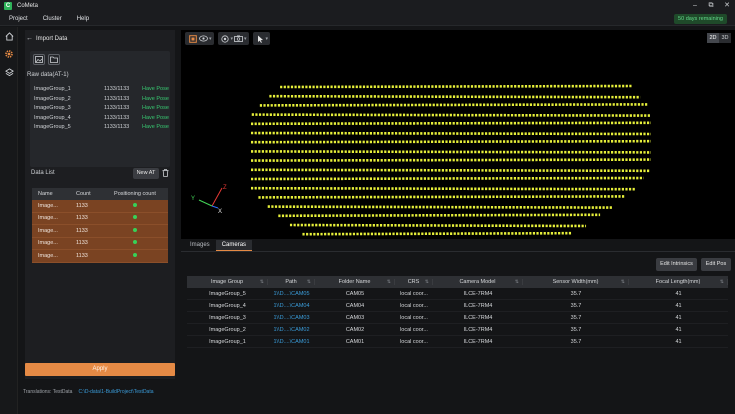 This screenshot has width=735, height=414. I want to click on trash-icon, so click(166, 173).